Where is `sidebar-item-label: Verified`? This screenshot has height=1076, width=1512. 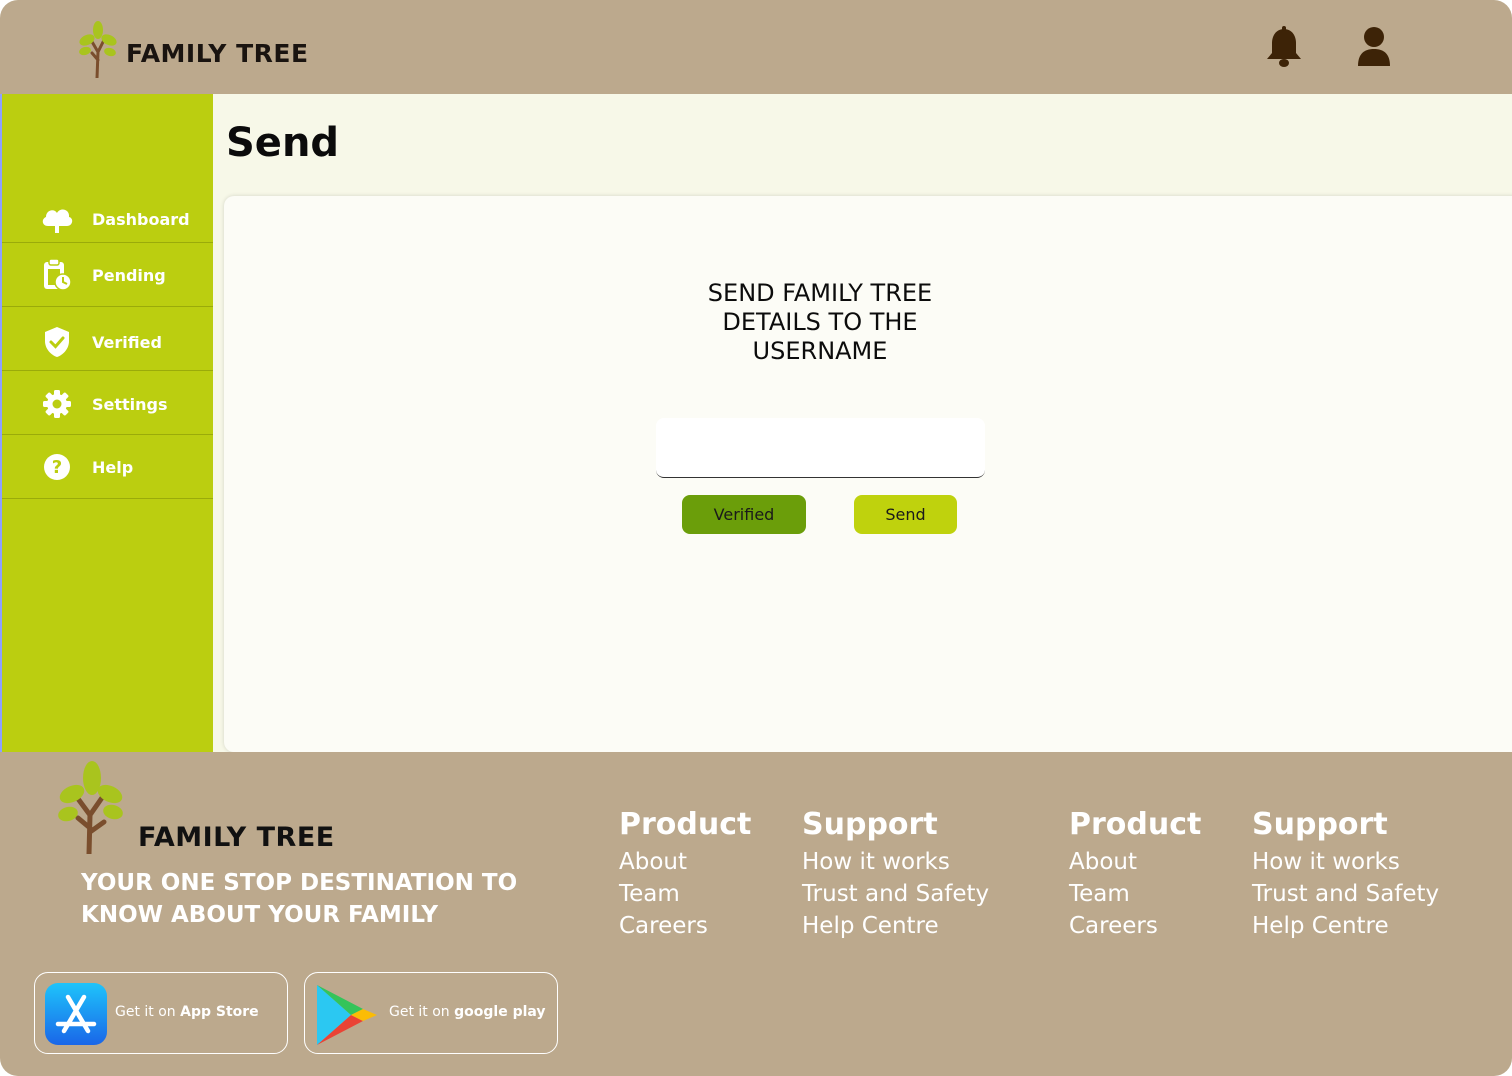
sidebar-item-label: Verified is located at coordinates (127, 342).